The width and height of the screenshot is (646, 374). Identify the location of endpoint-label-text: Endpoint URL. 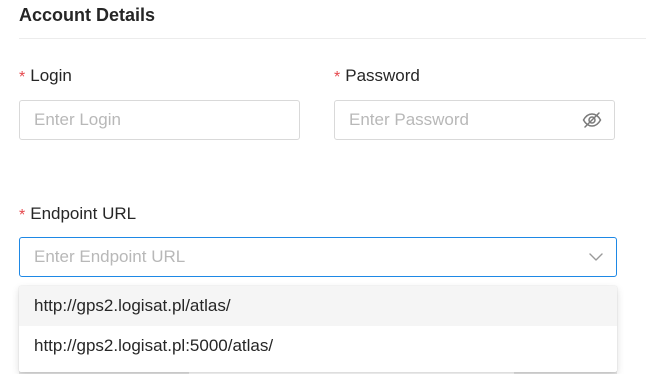
(83, 213).